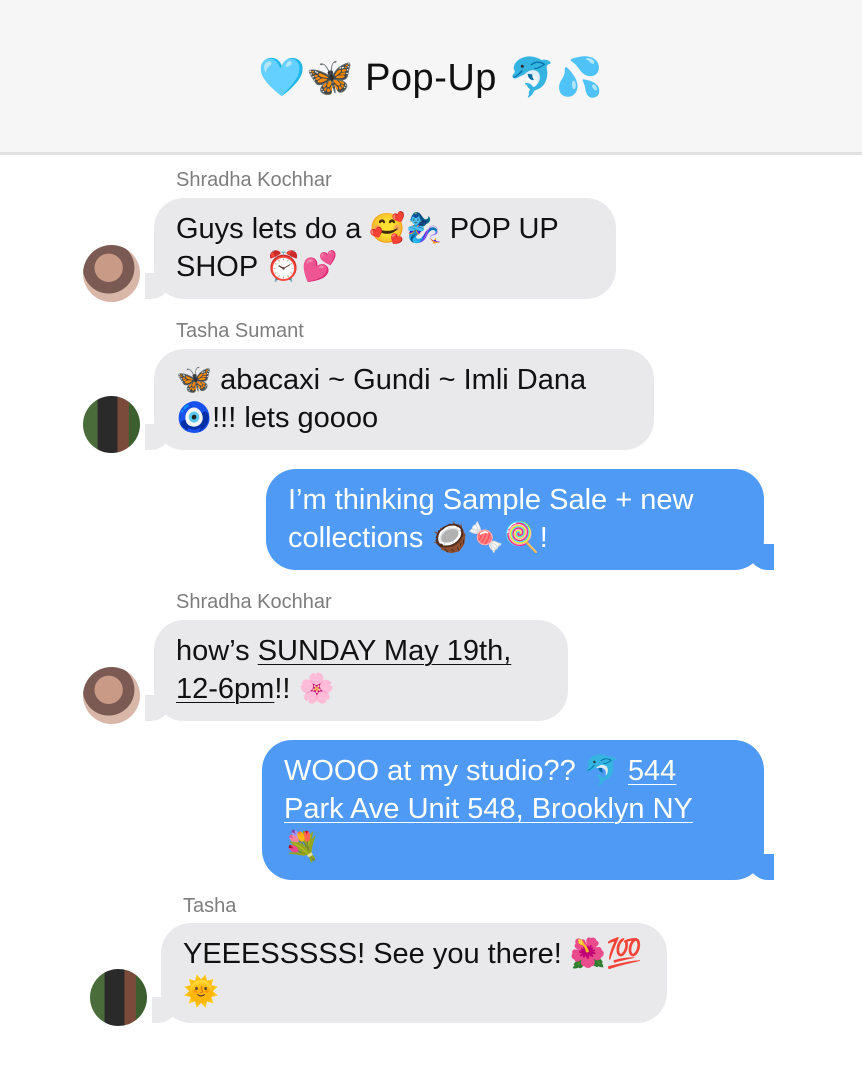  I want to click on message-text: 🦋 abacaxi ~ Gundi ~ Imli Dana, so click(381, 380).